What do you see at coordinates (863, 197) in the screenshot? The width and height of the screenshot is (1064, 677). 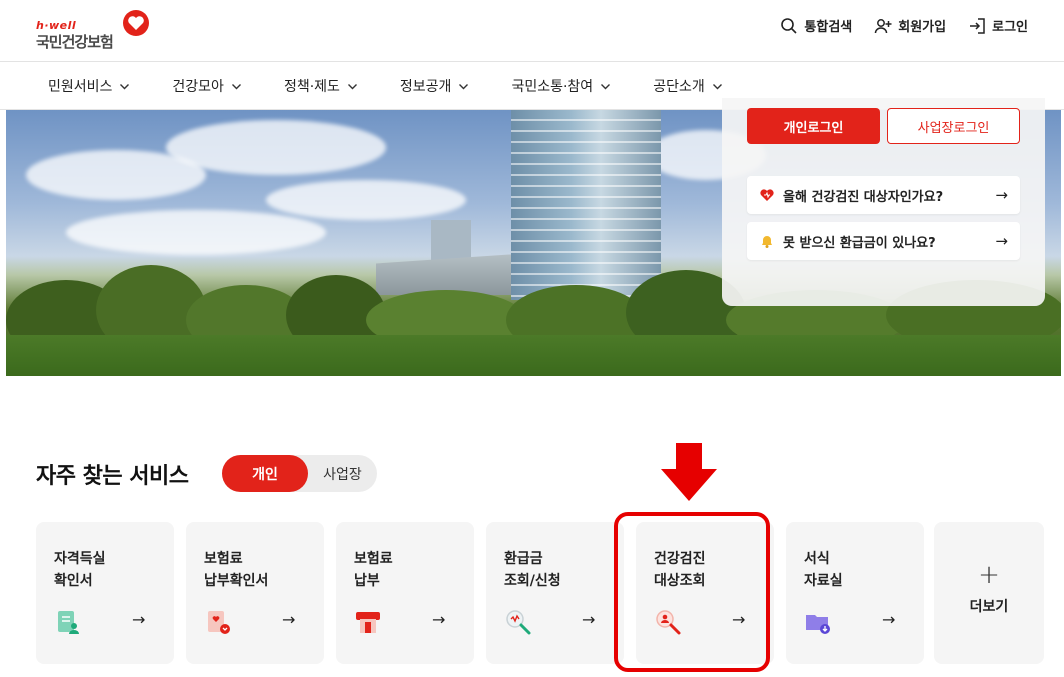 I see `quick-link-label: 올해 건강검진 대상자인가요?` at bounding box center [863, 197].